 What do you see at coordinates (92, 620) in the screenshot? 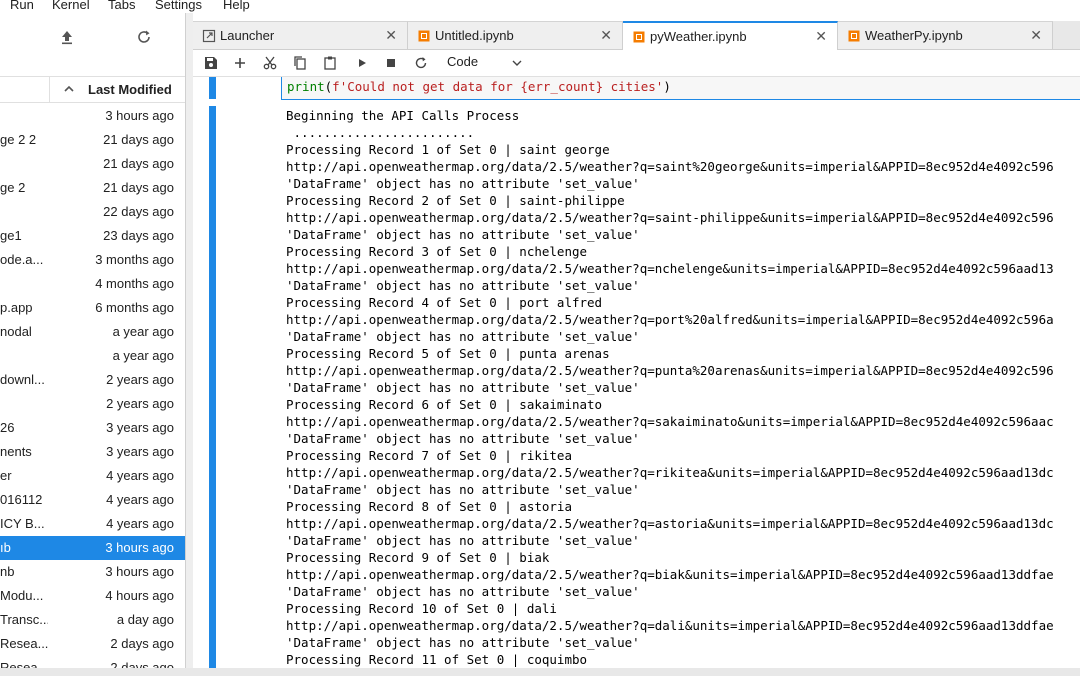
I see `file-row: Transc... a day ago` at bounding box center [92, 620].